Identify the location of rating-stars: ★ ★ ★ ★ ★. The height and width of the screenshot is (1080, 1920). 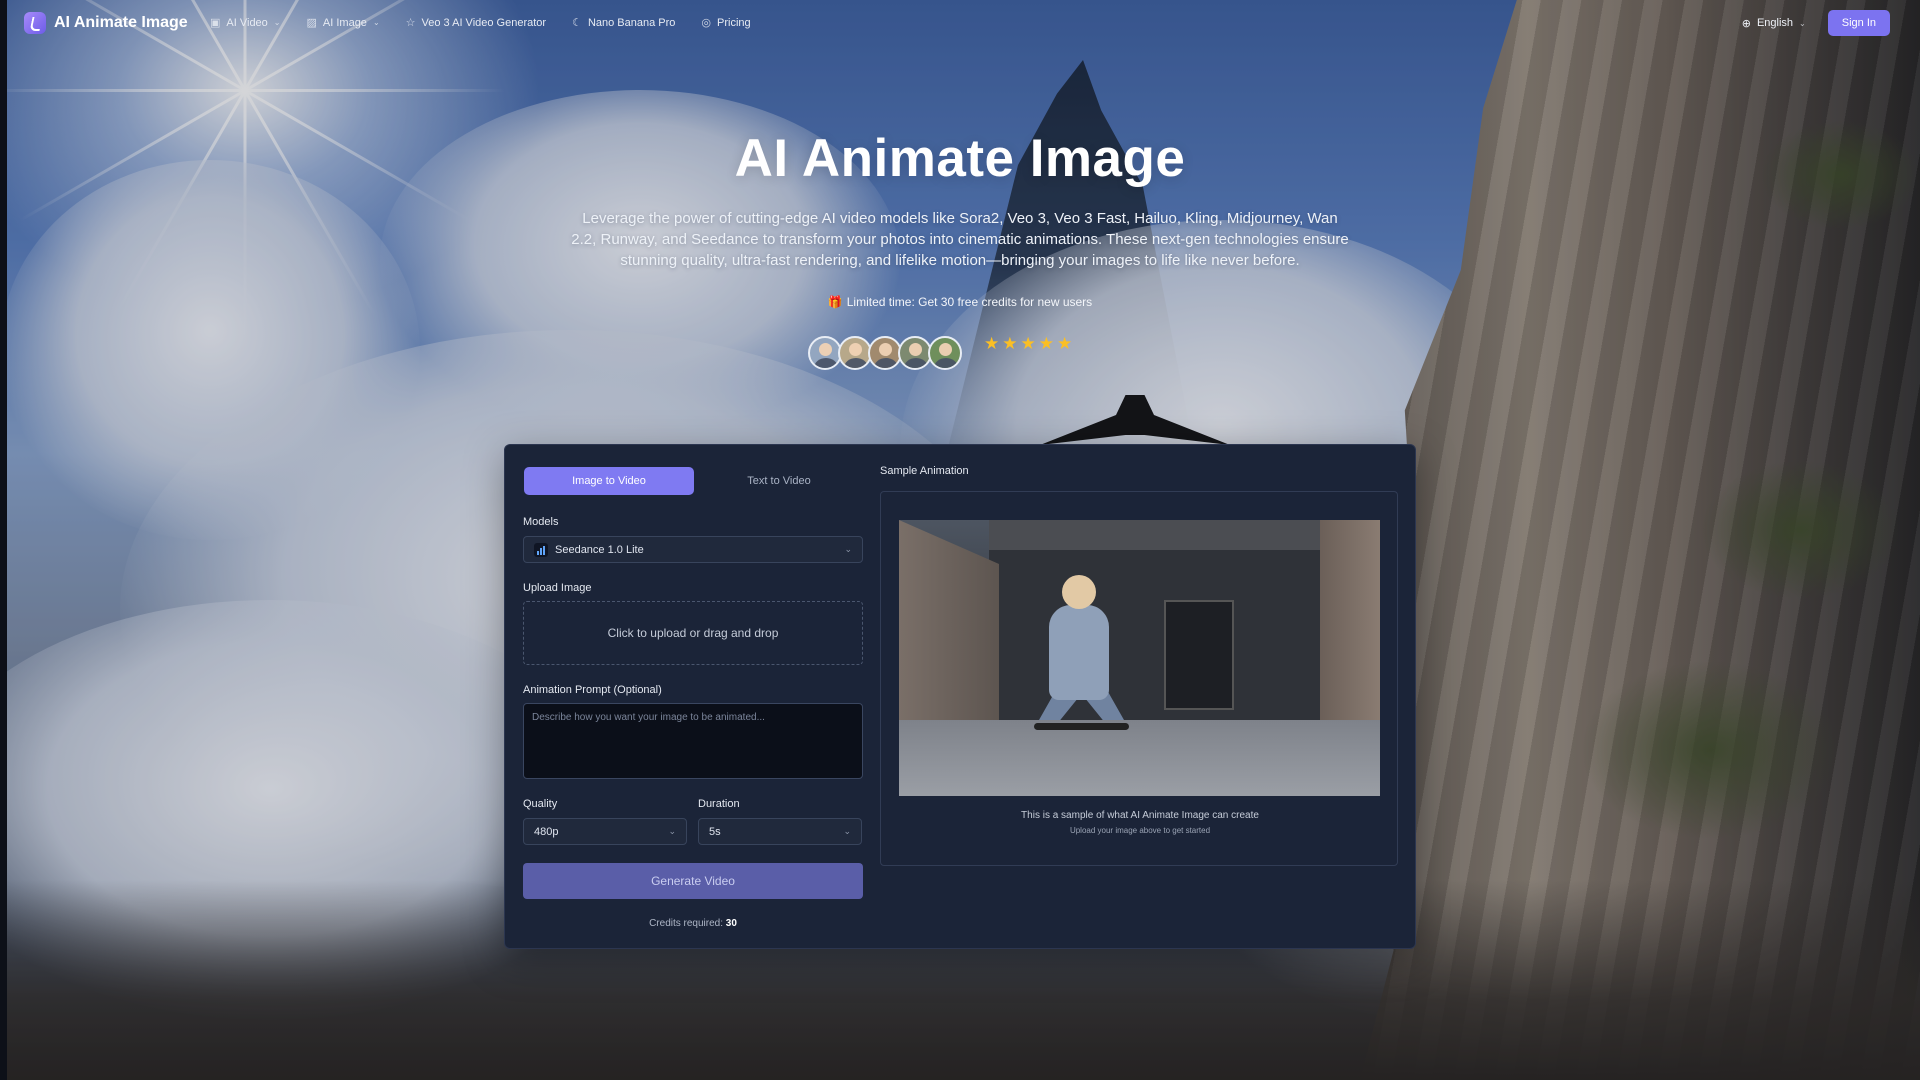
(1028, 344).